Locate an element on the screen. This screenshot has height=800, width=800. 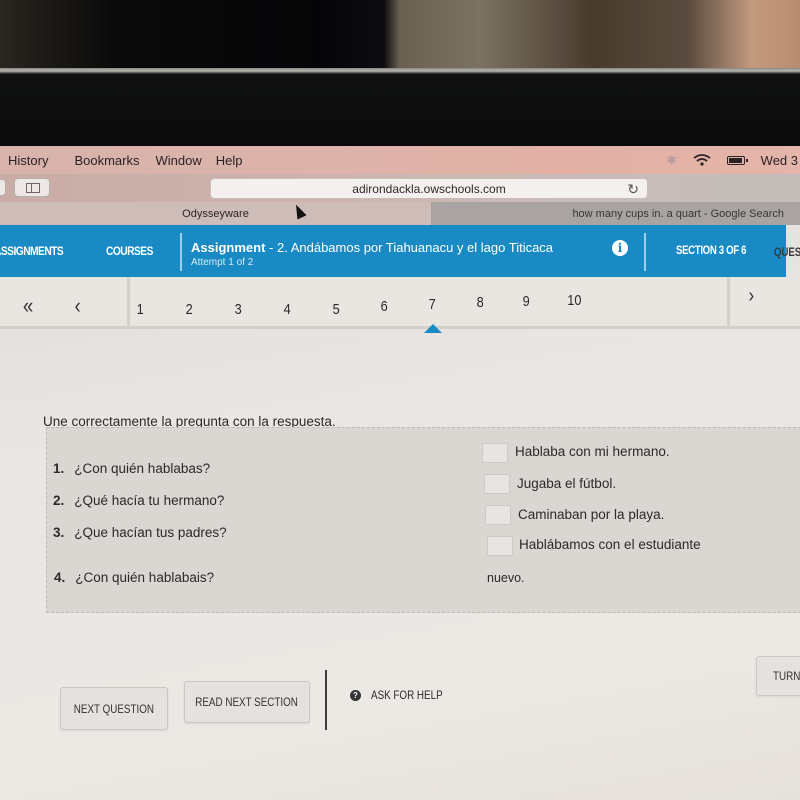
next-question-button: NEXT QUESTION is located at coordinates (114, 708).